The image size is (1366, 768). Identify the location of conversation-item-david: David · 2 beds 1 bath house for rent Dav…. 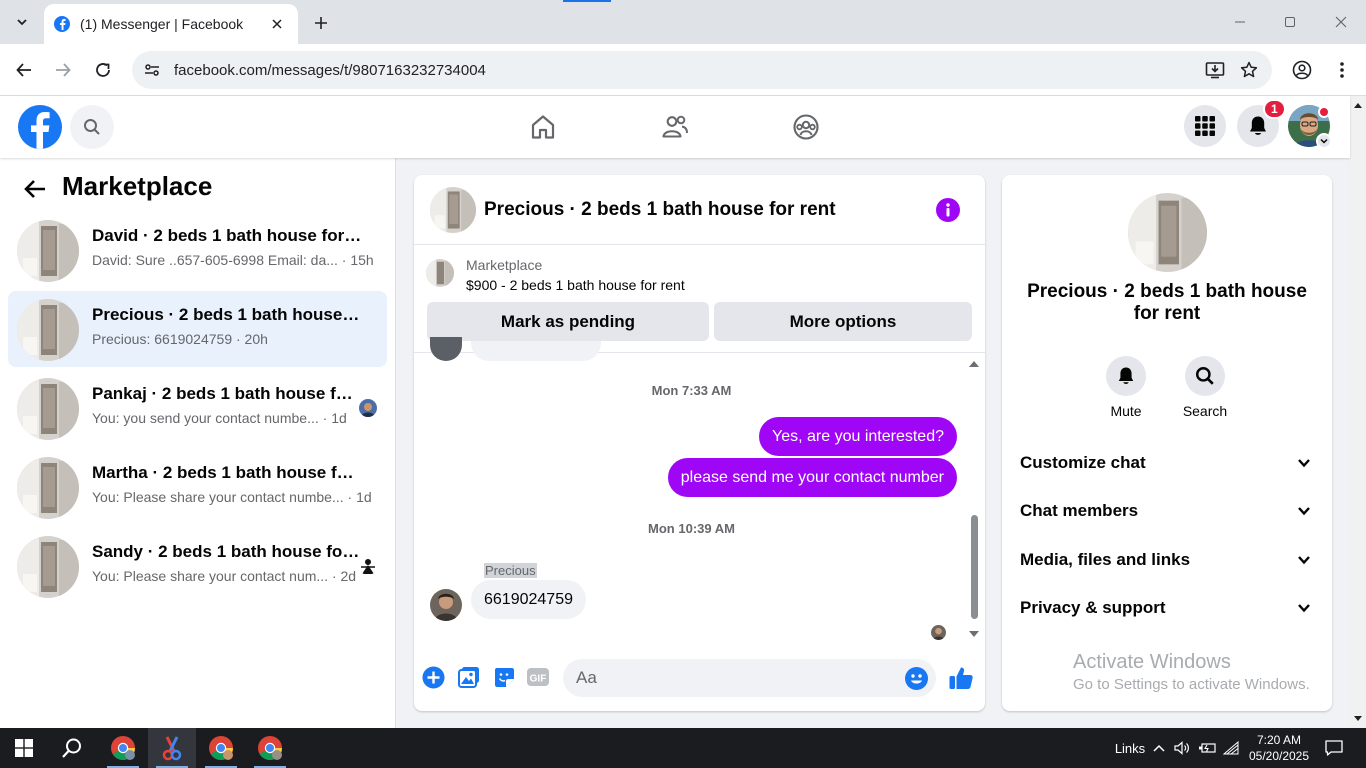
(197, 250).